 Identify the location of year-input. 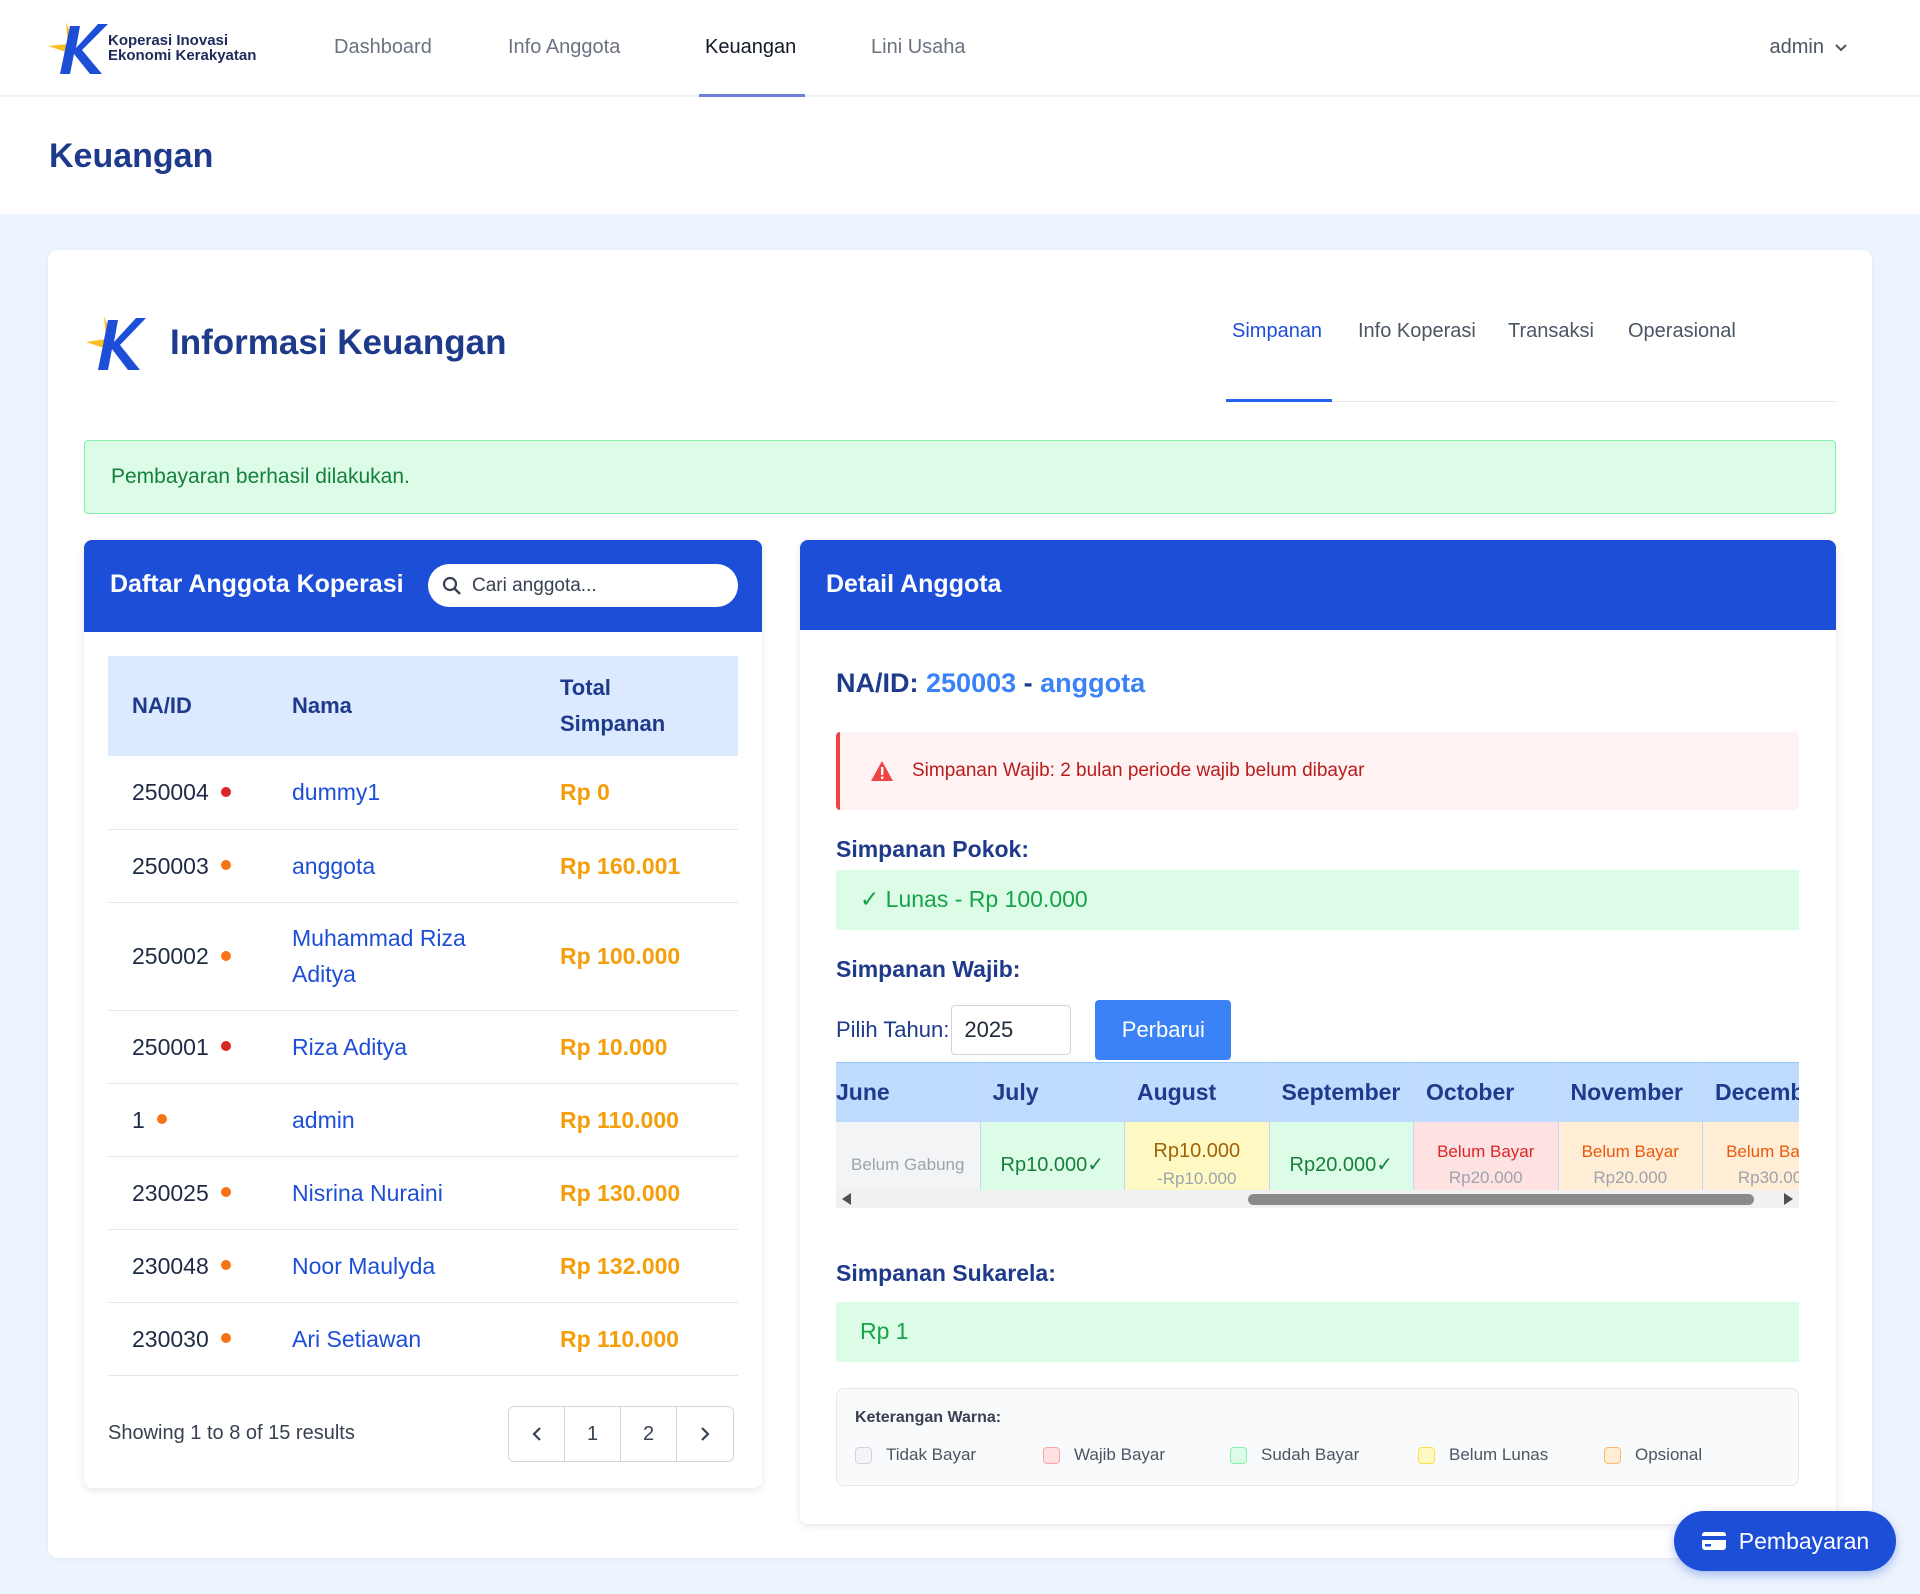
(1011, 1030).